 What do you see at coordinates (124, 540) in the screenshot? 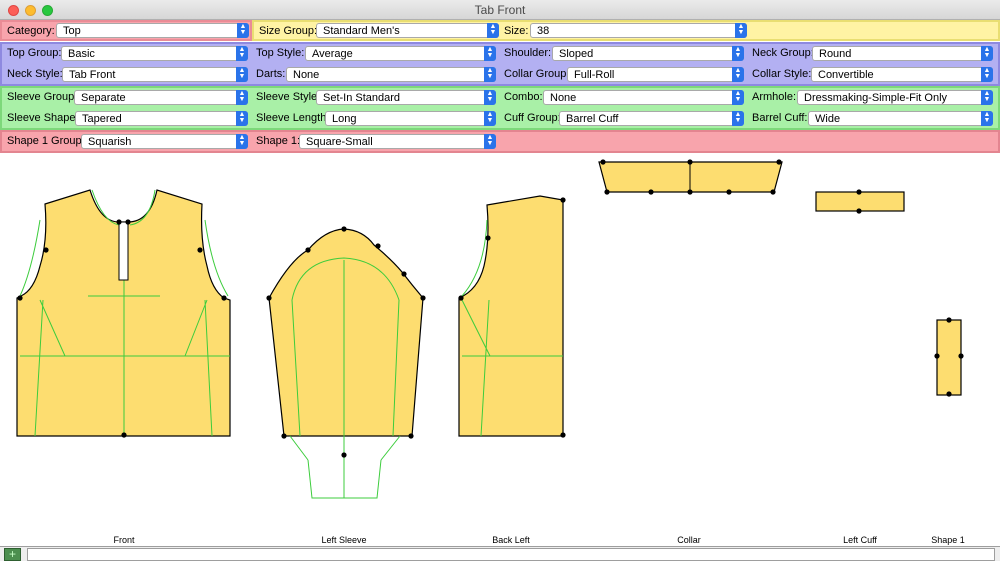
I see `front-caption: Front` at bounding box center [124, 540].